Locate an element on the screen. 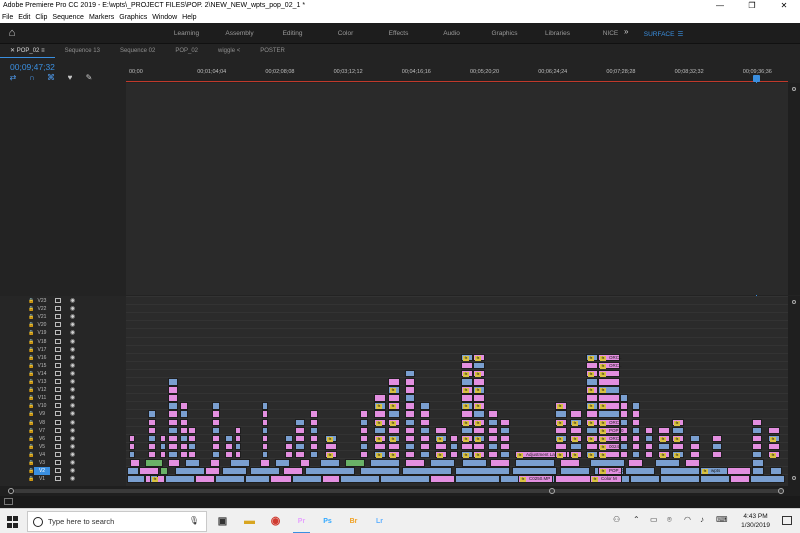 This screenshot has height=533, width=800. scroll-knob is located at coordinates (781, 491).